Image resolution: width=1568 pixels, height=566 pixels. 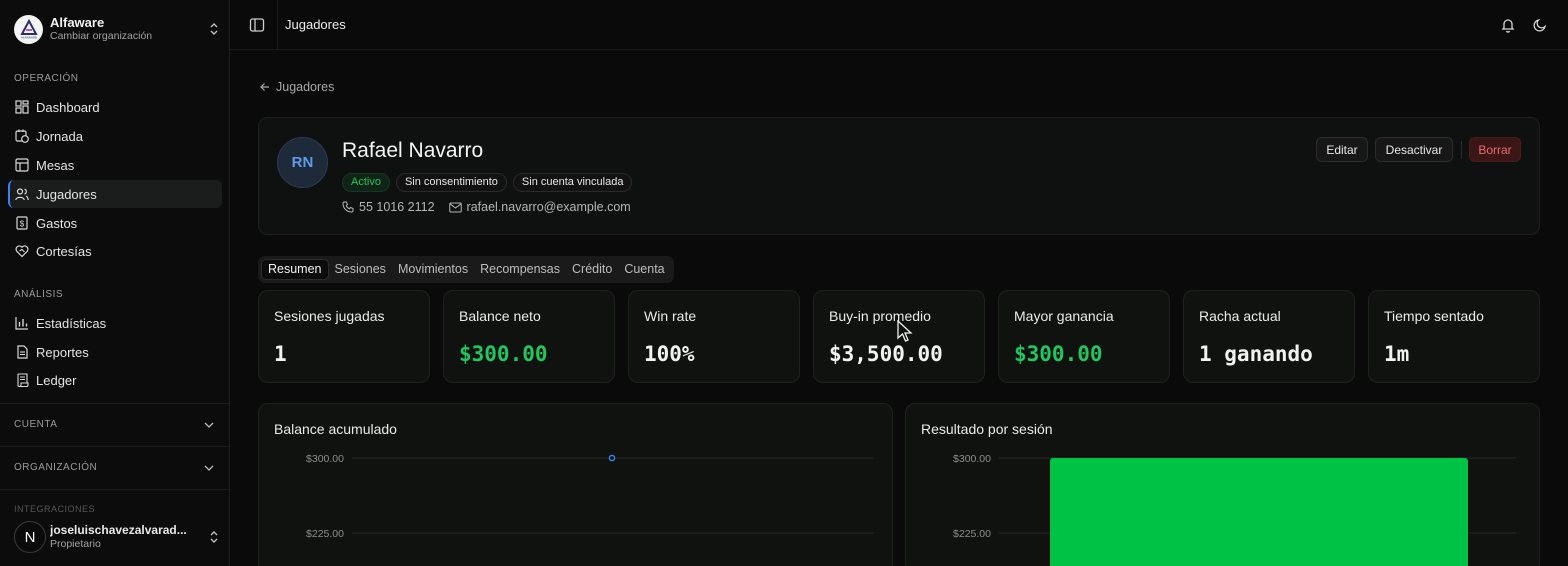 I want to click on stat-card-mayor-ganancia: Mayor ganancia $300.00, so click(x=1084, y=336).